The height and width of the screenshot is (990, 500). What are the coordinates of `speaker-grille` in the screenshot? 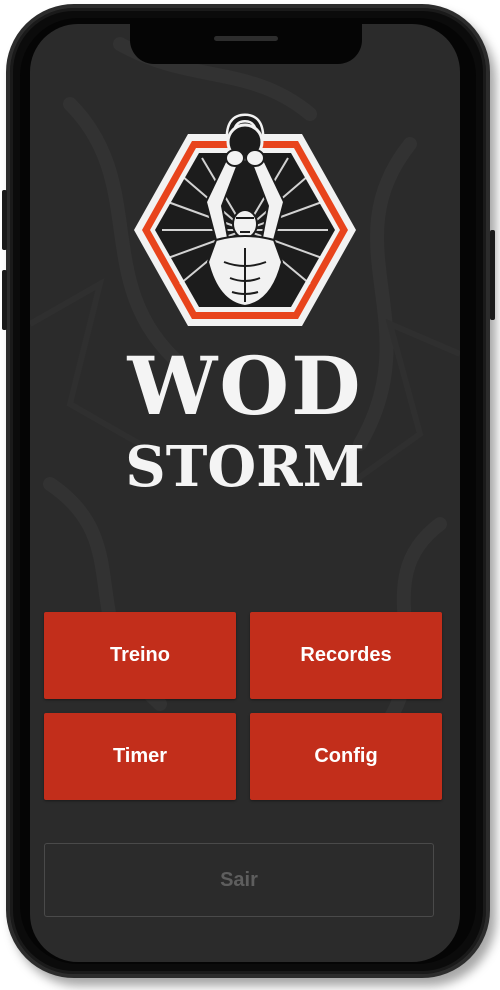 It's located at (246, 38).